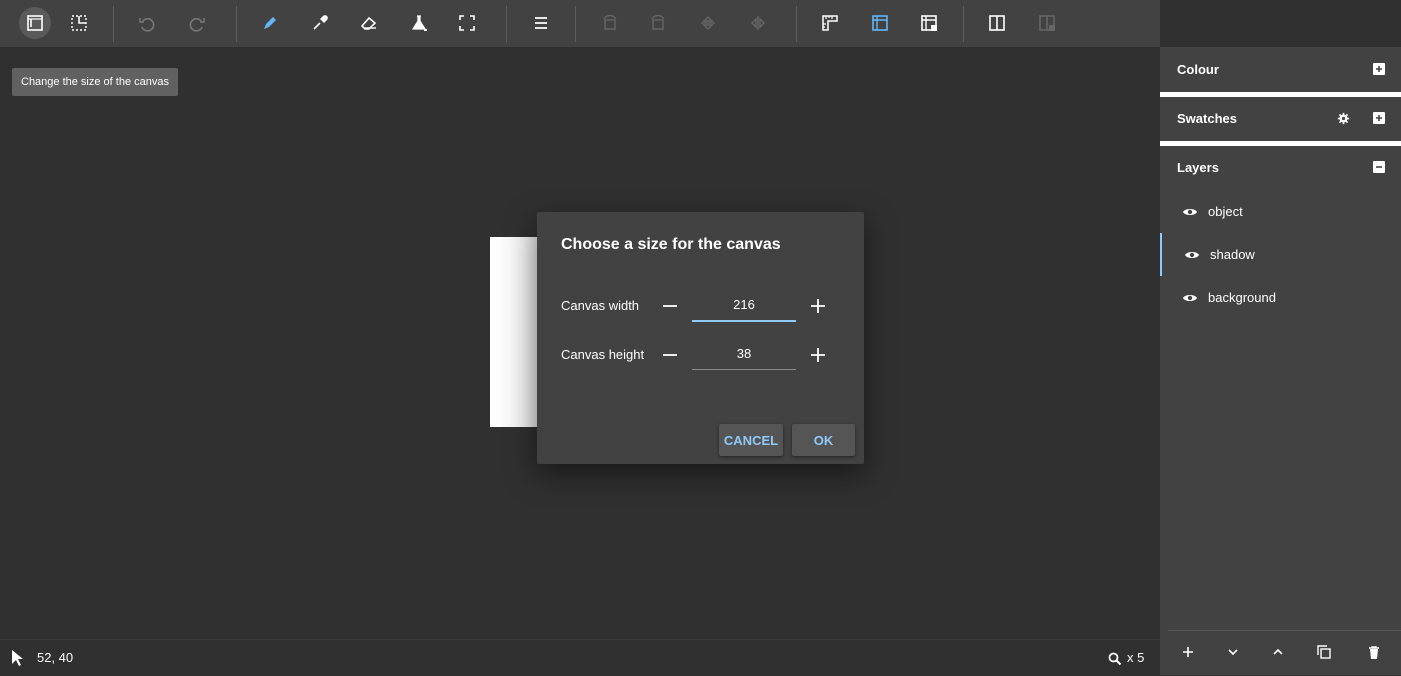 This screenshot has width=1401, height=676. I want to click on canvas, so click(514, 332).